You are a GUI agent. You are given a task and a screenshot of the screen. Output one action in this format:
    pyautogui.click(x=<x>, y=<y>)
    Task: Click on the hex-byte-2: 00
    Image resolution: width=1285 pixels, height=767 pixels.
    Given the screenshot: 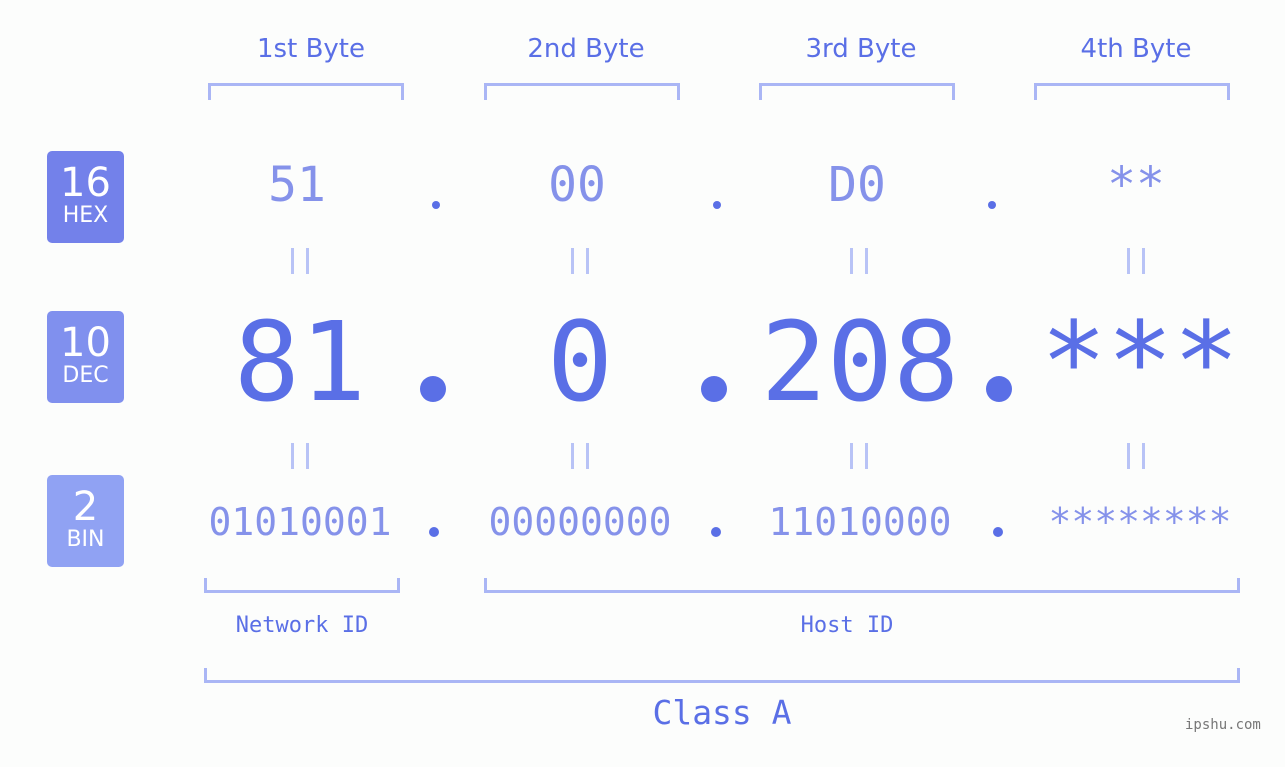 What is the action you would take?
    pyautogui.click(x=577, y=185)
    